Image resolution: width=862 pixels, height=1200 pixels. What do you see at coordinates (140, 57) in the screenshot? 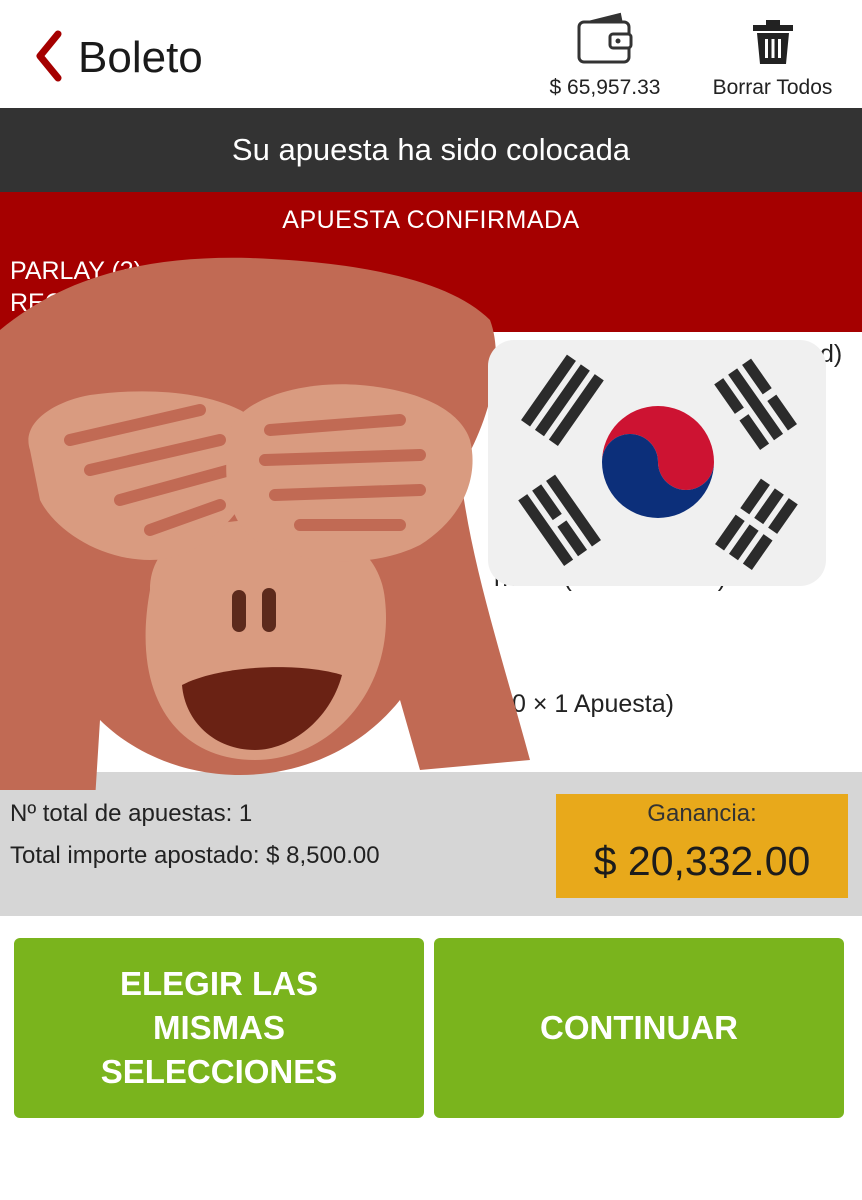
I see `page-title: Boleto` at bounding box center [140, 57].